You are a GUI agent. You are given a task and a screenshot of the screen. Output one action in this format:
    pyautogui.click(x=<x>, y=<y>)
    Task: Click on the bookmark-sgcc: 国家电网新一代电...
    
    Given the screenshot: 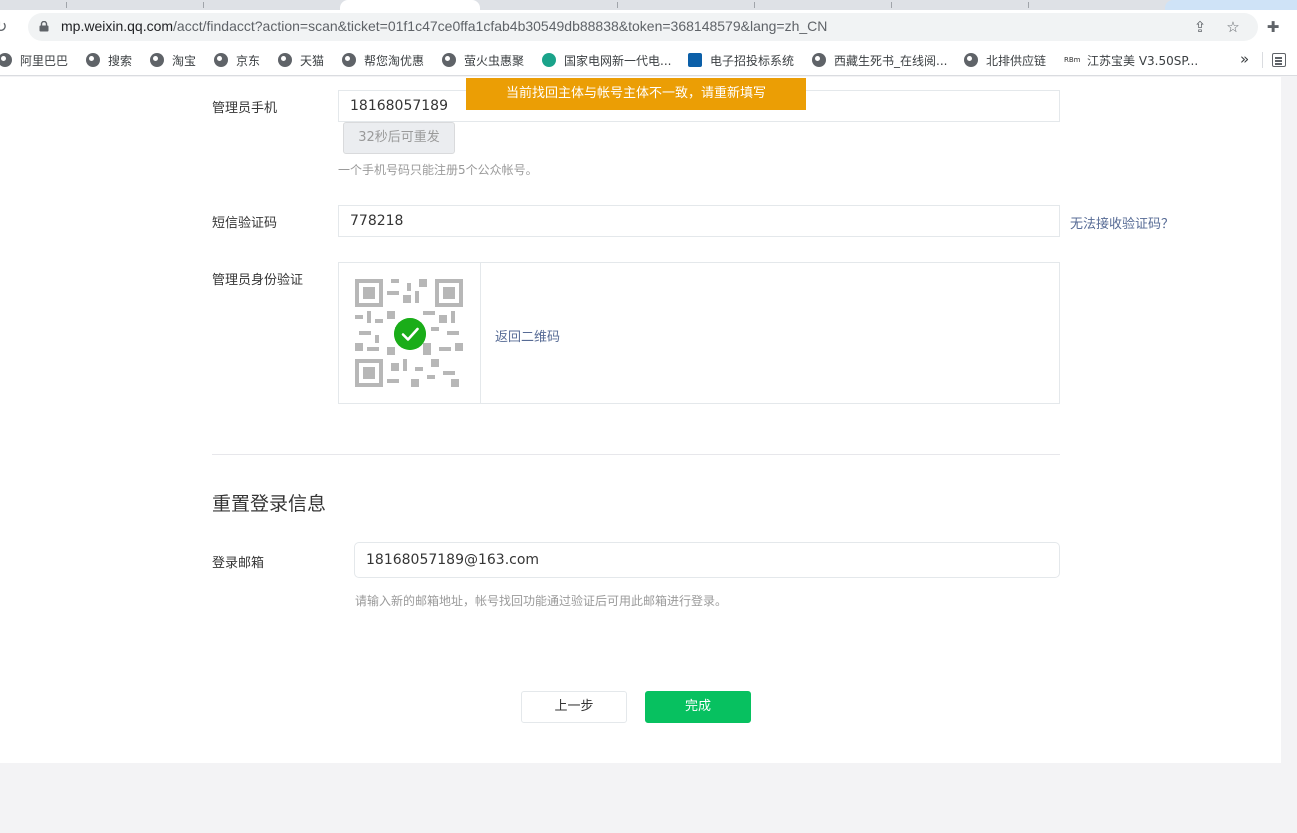 What is the action you would take?
    pyautogui.click(x=606, y=60)
    